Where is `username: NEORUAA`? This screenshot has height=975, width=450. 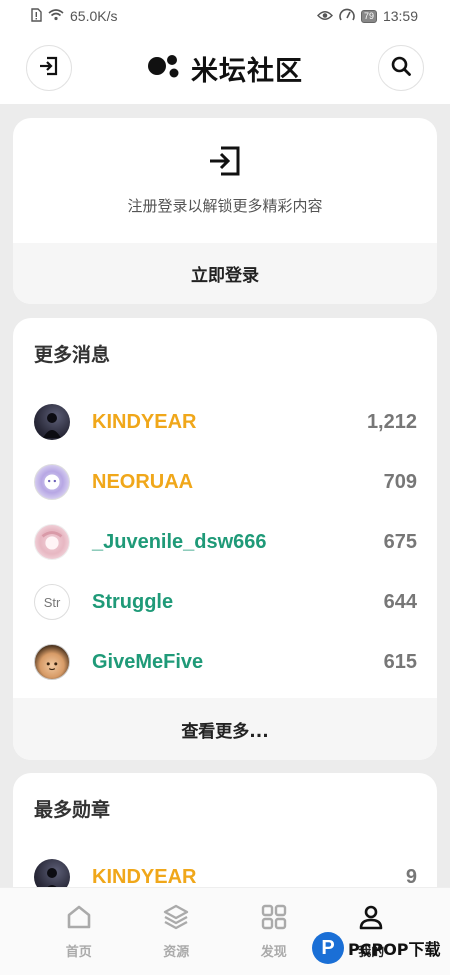
username: NEORUAA is located at coordinates (143, 481).